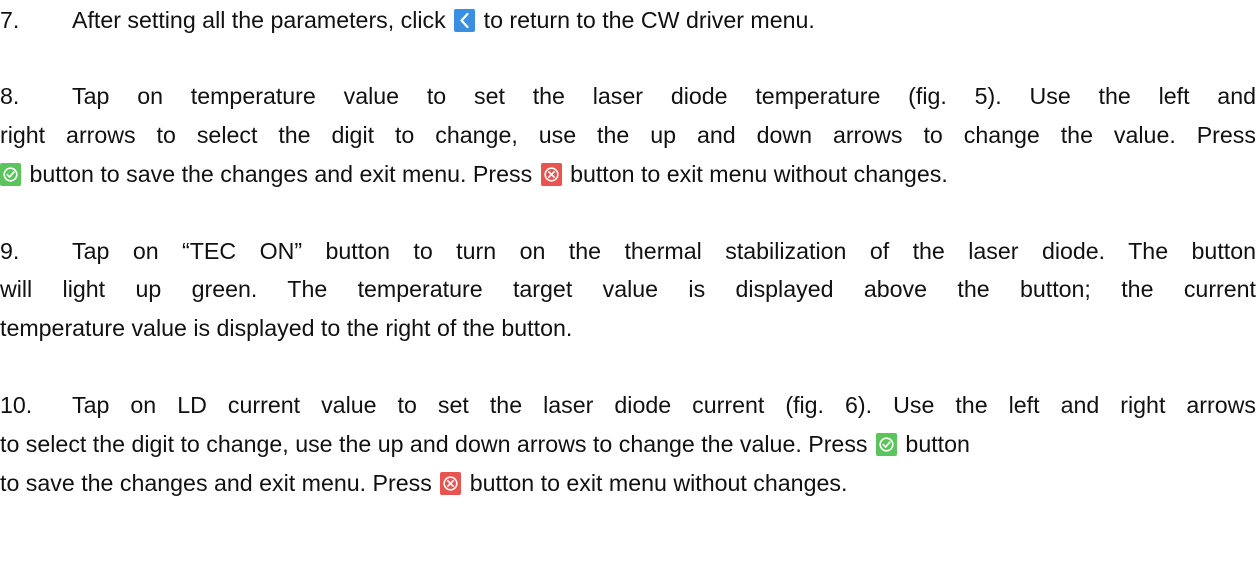 The width and height of the screenshot is (1259, 578). What do you see at coordinates (10, 251) in the screenshot?
I see `step-9-number: 9.` at bounding box center [10, 251].